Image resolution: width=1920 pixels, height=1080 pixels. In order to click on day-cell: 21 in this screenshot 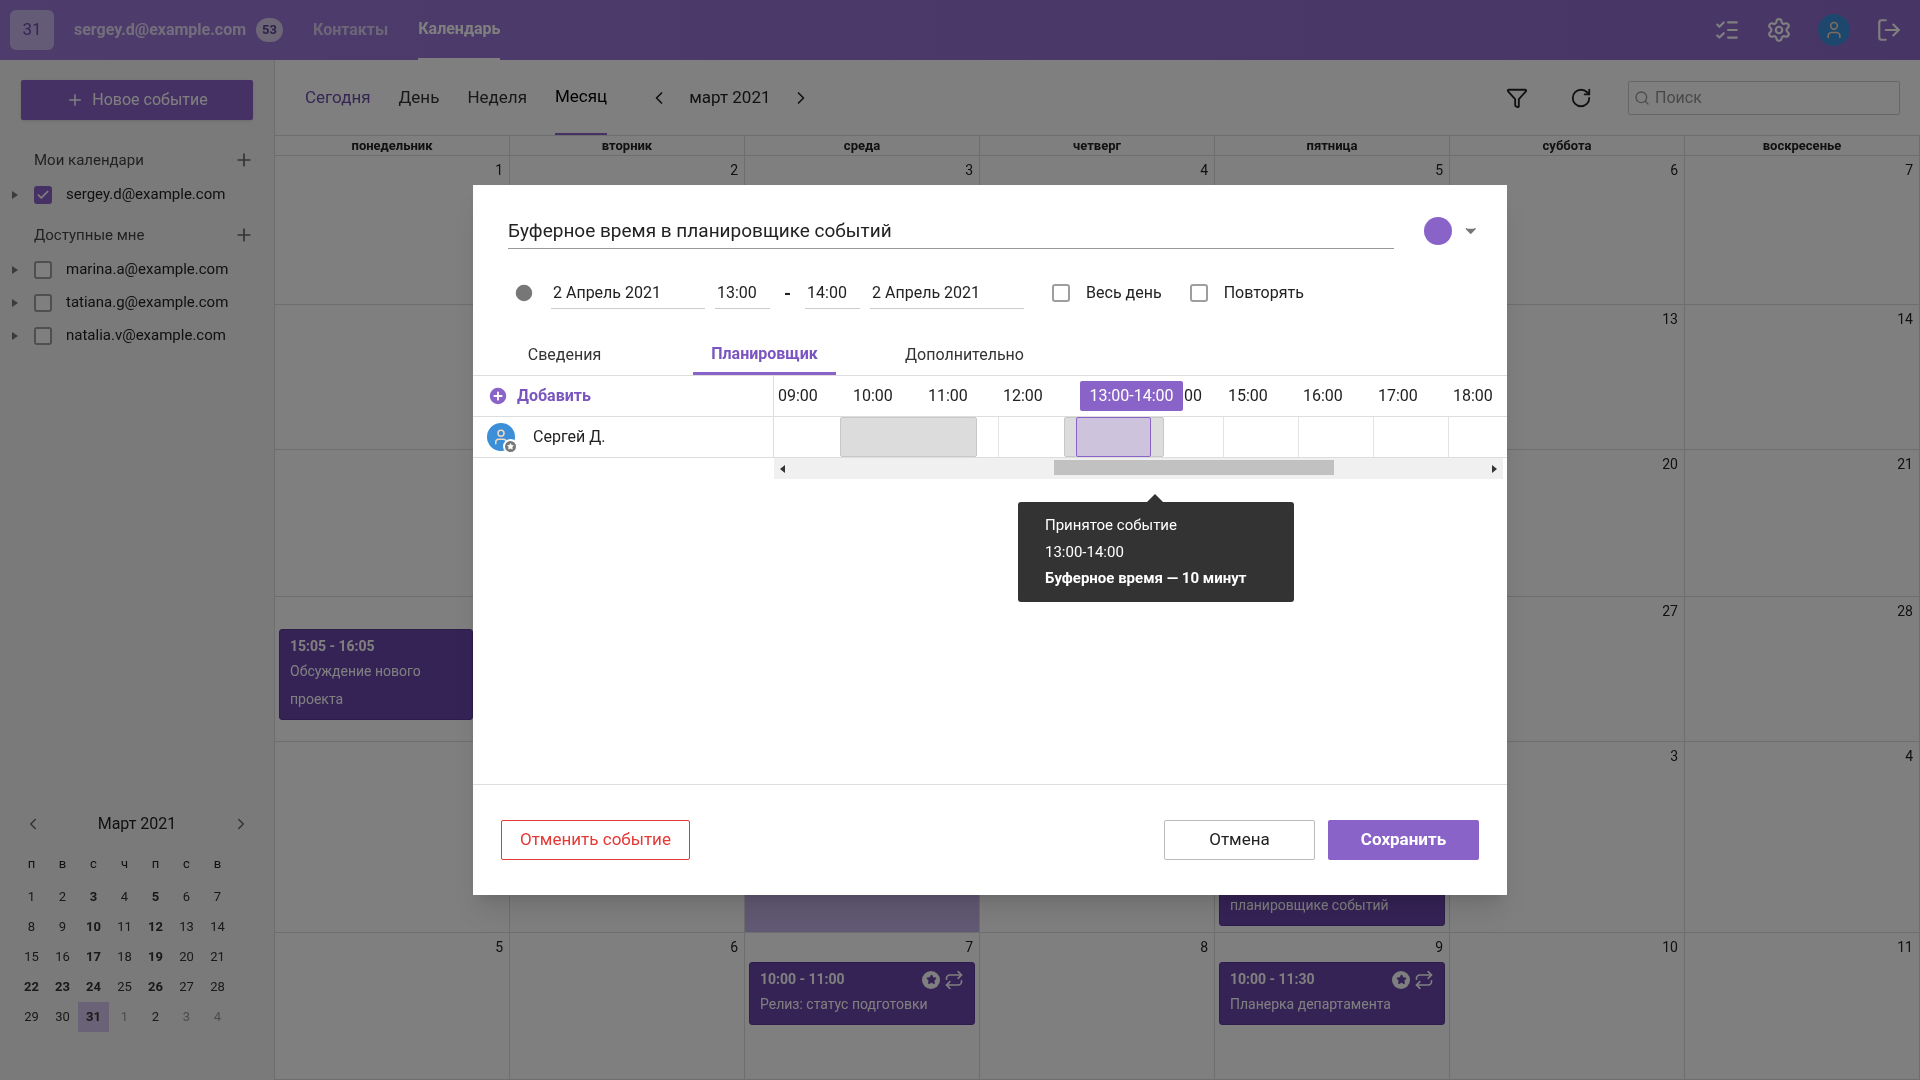, I will do `click(1802, 523)`.